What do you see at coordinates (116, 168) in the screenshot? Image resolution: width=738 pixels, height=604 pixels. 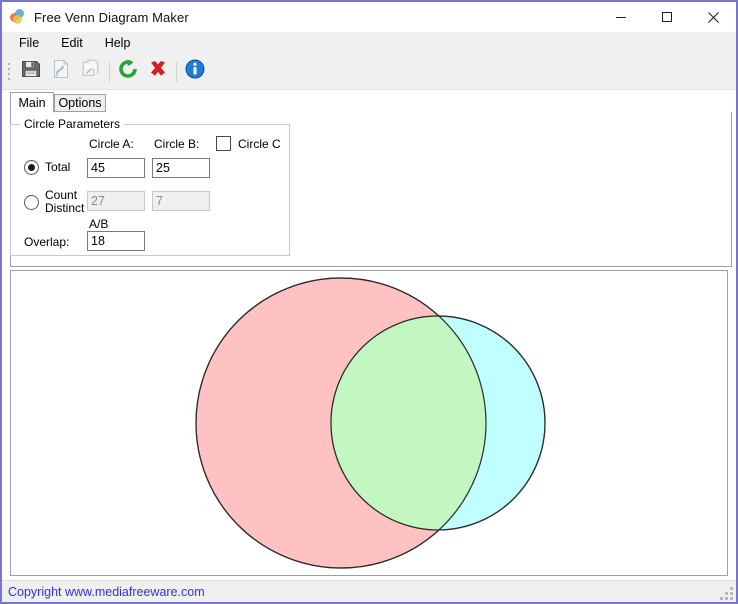 I see `total-circle-a-input` at bounding box center [116, 168].